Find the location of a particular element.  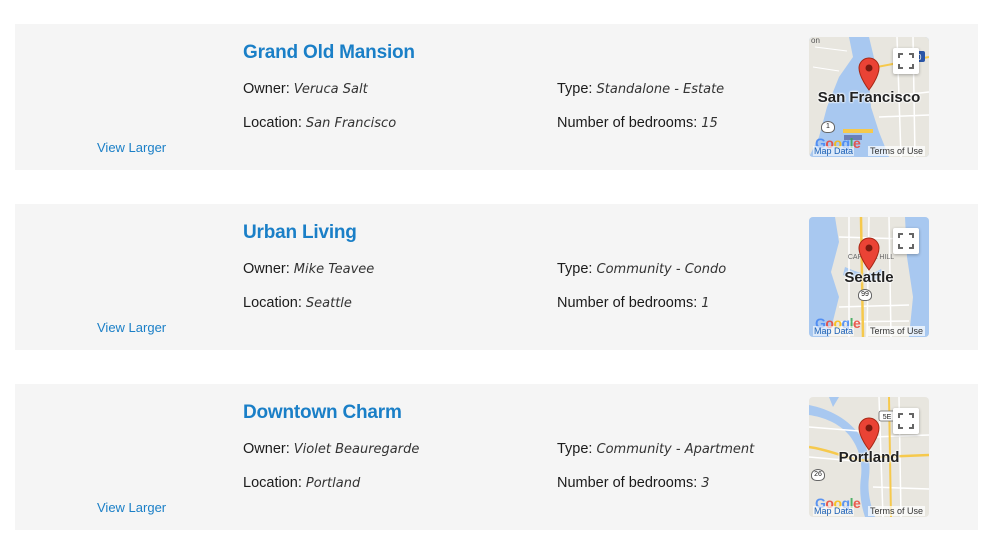

map-city-label: Seattle is located at coordinates (869, 277).